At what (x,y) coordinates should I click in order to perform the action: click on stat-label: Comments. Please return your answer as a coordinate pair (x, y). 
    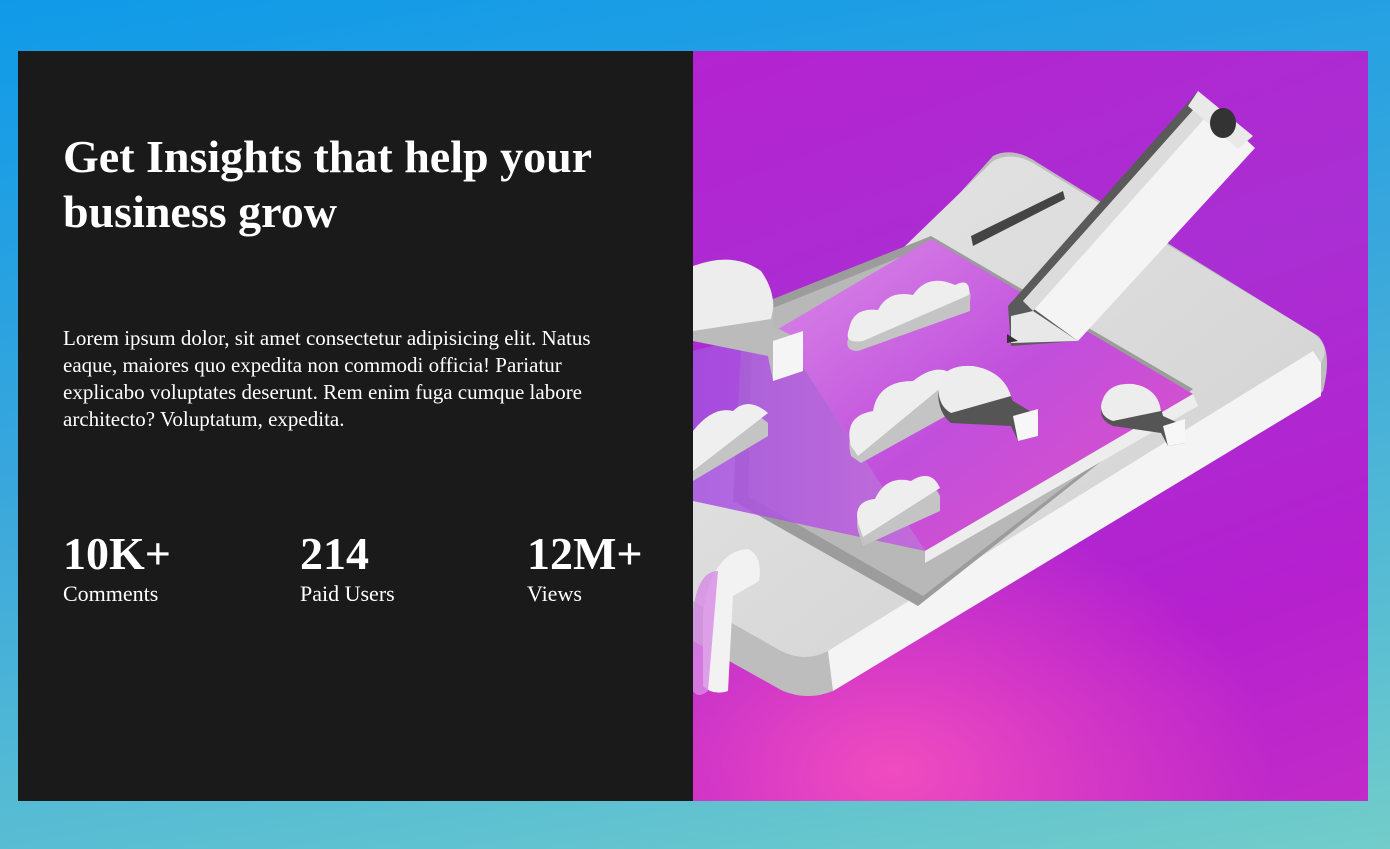
    Looking at the image, I should click on (111, 593).